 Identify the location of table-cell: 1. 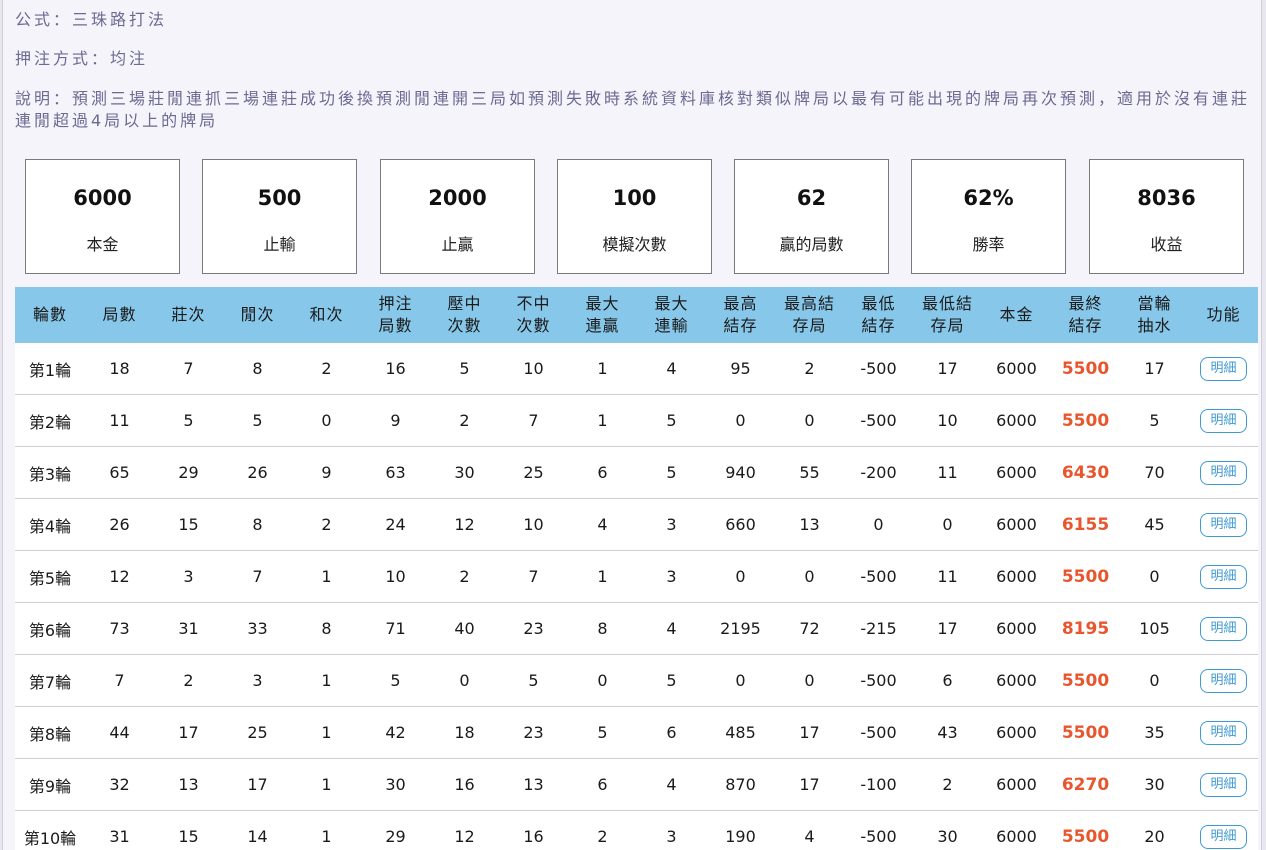
(602, 576).